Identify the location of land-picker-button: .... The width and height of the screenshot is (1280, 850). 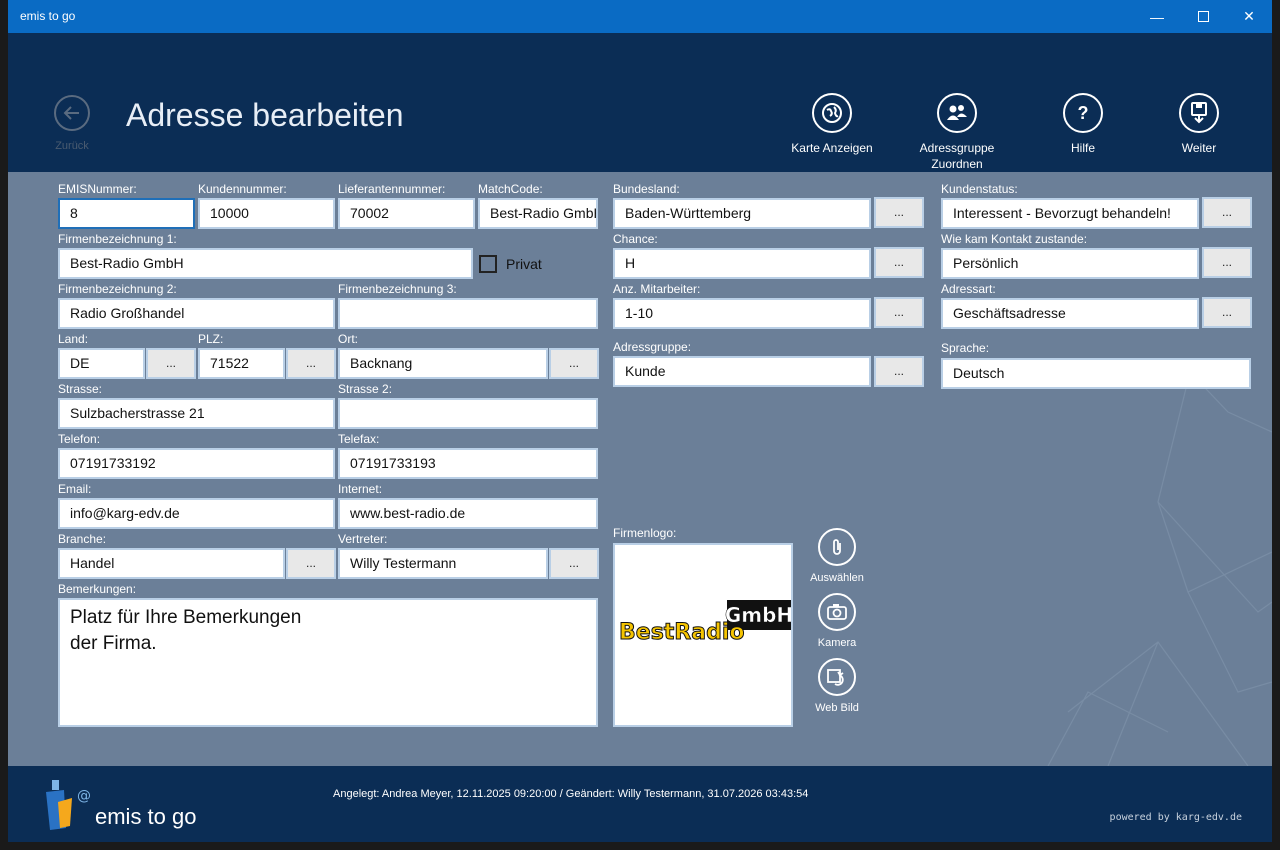
(171, 363).